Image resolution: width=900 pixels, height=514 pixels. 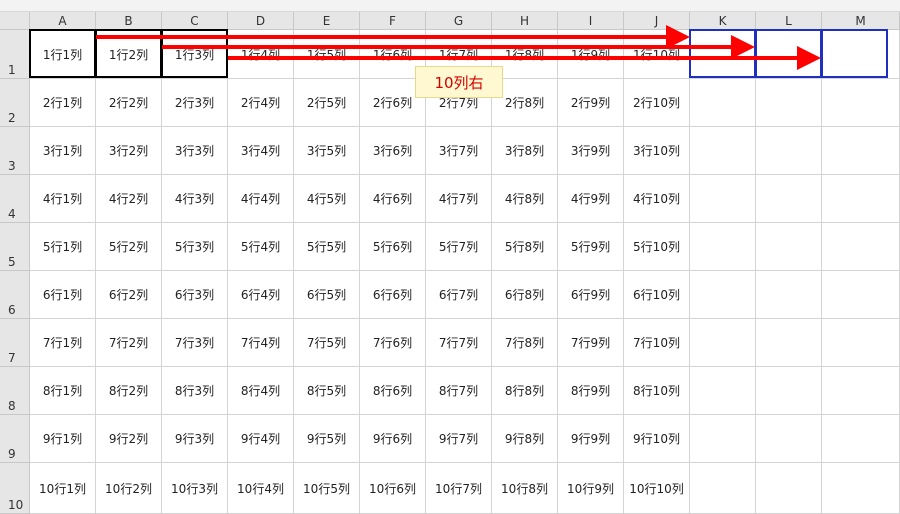 What do you see at coordinates (789, 151) in the screenshot?
I see `cell-l3` at bounding box center [789, 151].